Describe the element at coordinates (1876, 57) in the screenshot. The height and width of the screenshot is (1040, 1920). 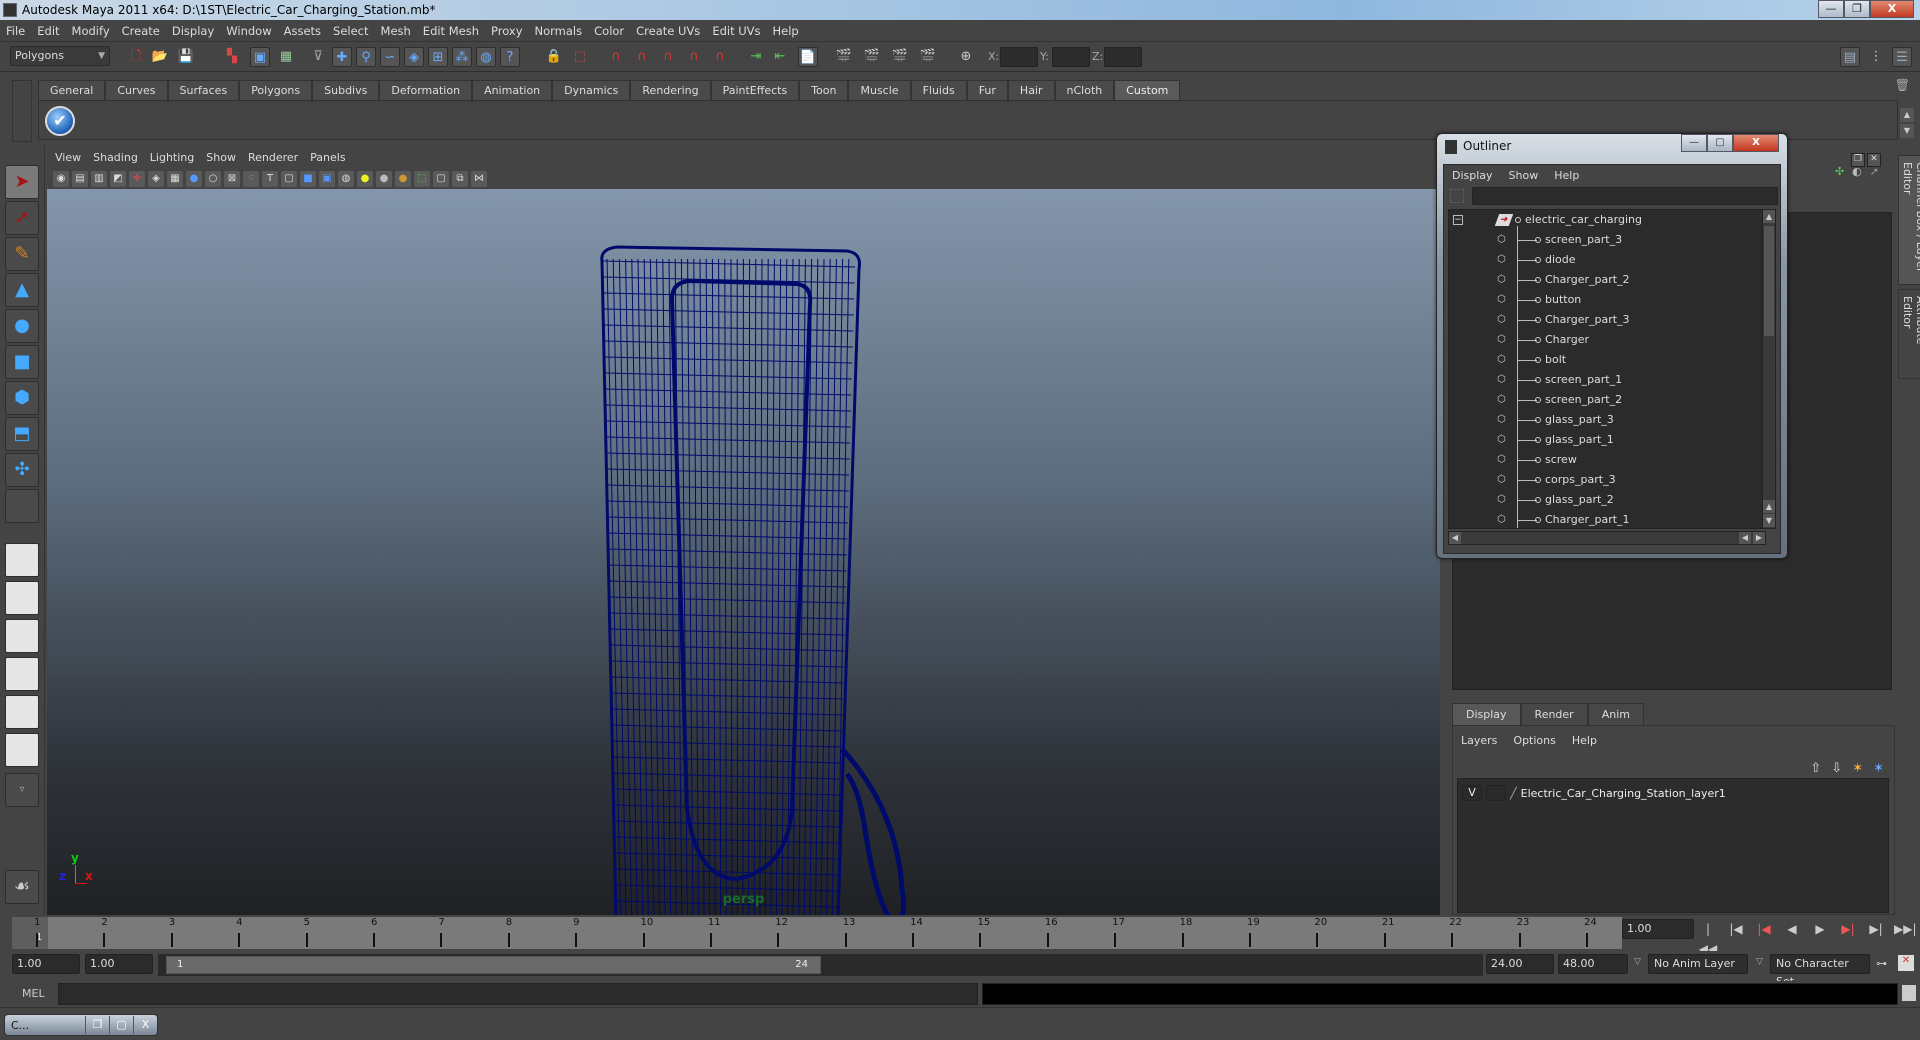
I see `tool-settings-toggle-icon: ⋮` at that location.